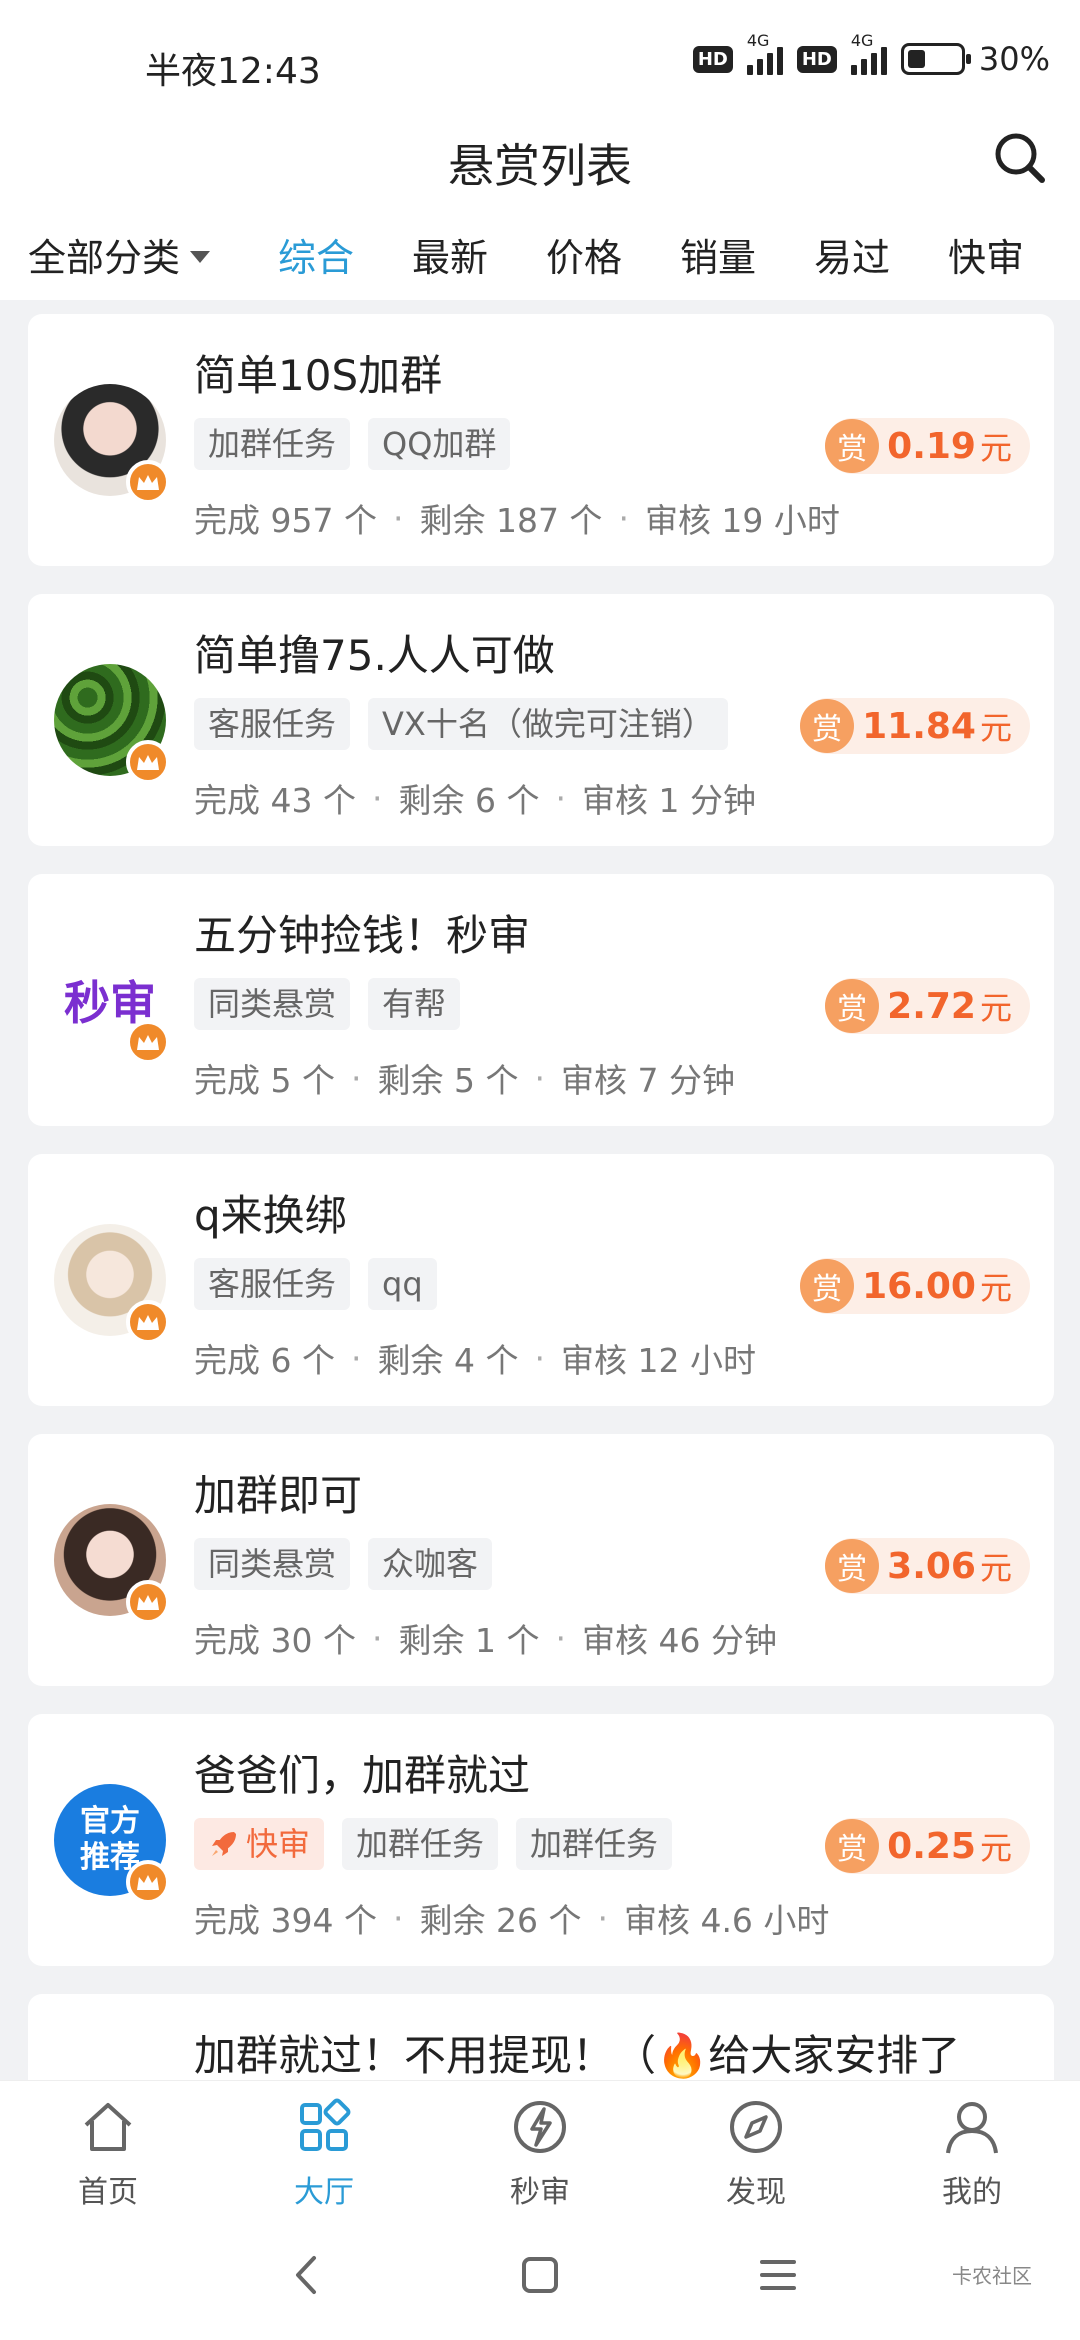 Image resolution: width=1080 pixels, height=2340 pixels. I want to click on remaining-count: 剩余 6 个, so click(469, 800).